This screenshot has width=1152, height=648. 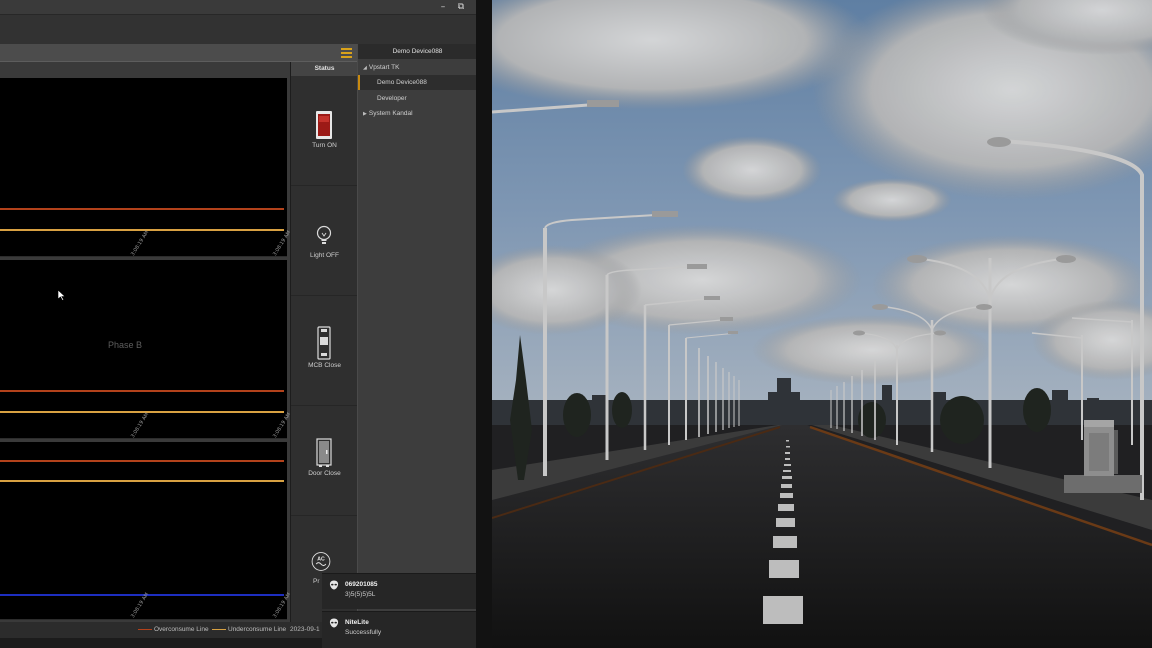 I want to click on status-label: Door Close, so click(x=324, y=473).